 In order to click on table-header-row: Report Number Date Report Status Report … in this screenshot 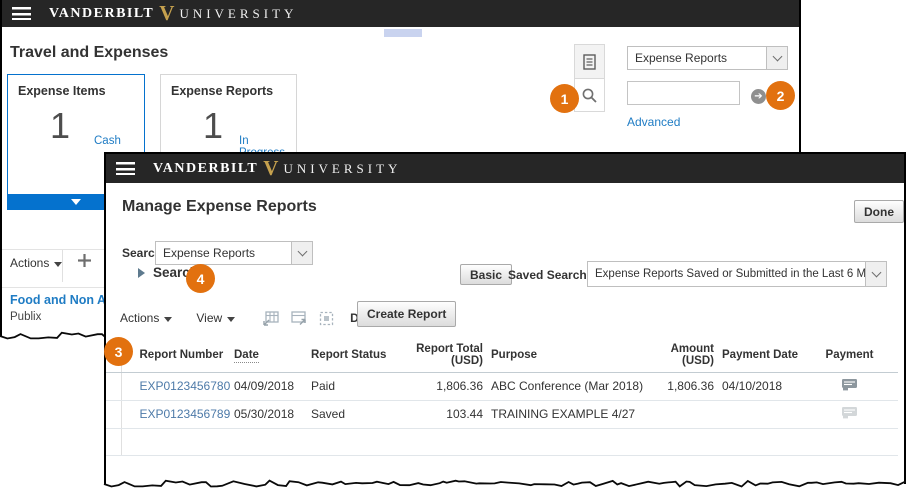, I will do `click(502, 355)`.